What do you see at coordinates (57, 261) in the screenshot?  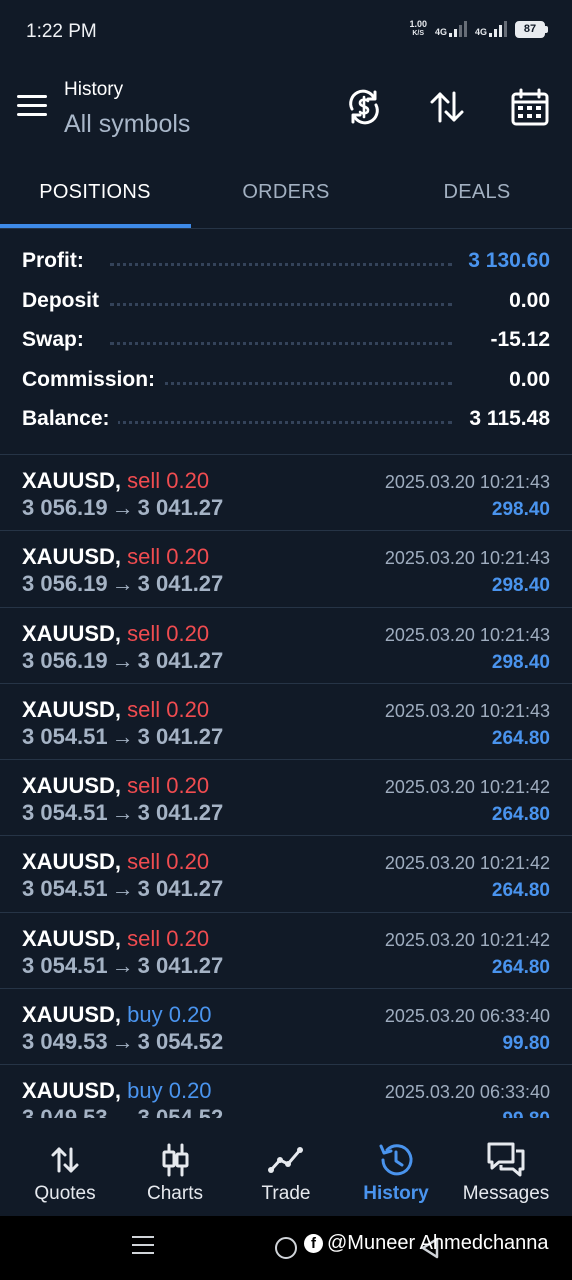 I see `profit-label: Profit:` at bounding box center [57, 261].